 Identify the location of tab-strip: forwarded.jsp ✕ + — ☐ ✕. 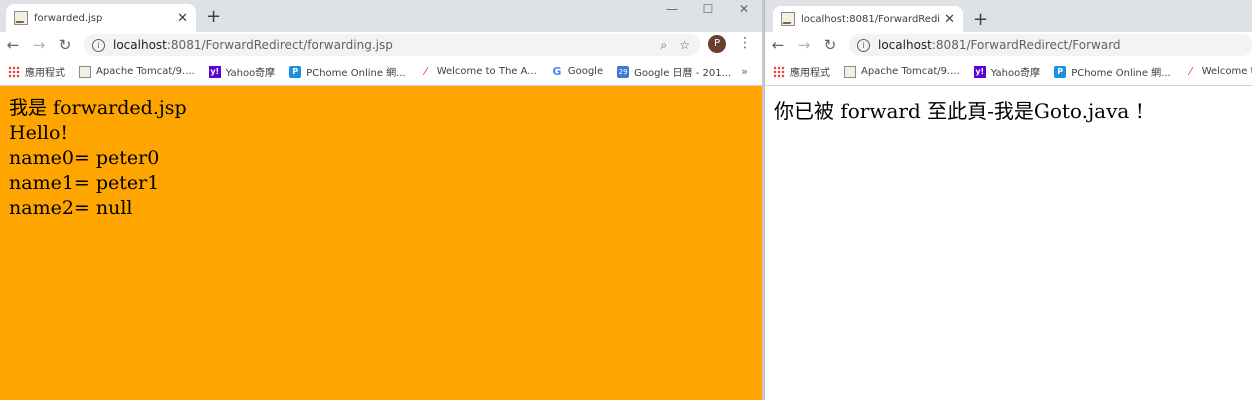
(381, 16).